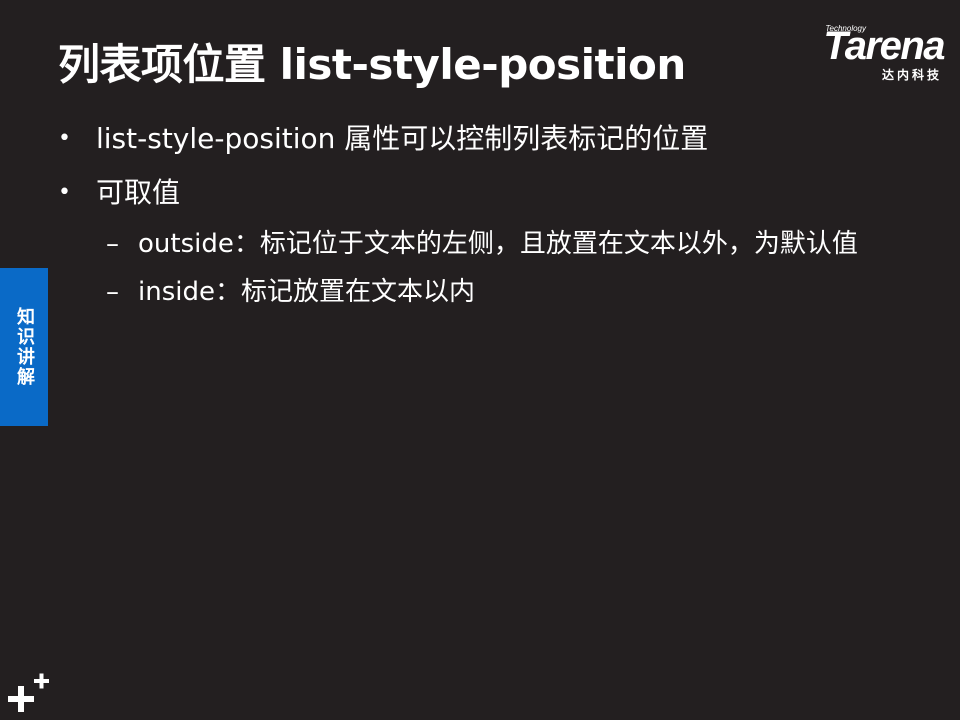 The width and height of the screenshot is (960, 720). I want to click on logo-brand: Tarena, so click(884, 46).